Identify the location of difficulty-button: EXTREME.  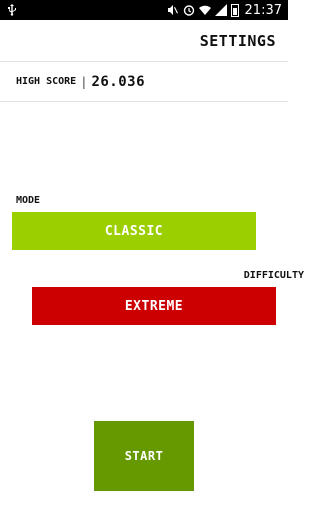
(154, 306).